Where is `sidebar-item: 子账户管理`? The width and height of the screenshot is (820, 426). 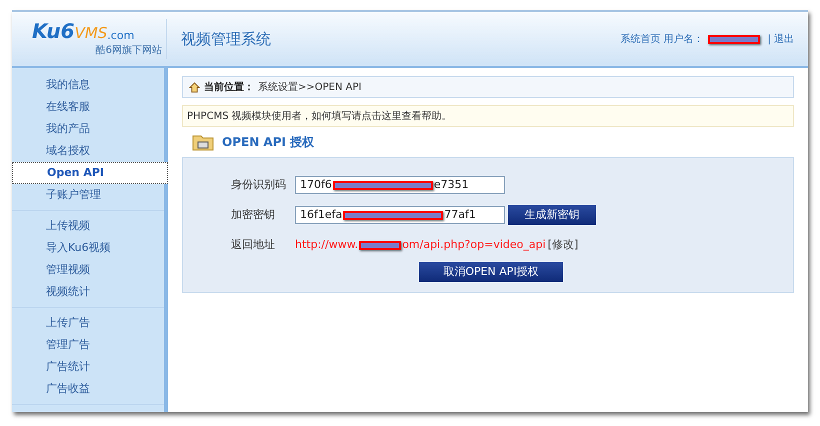
sidebar-item: 子账户管理 is located at coordinates (88, 195).